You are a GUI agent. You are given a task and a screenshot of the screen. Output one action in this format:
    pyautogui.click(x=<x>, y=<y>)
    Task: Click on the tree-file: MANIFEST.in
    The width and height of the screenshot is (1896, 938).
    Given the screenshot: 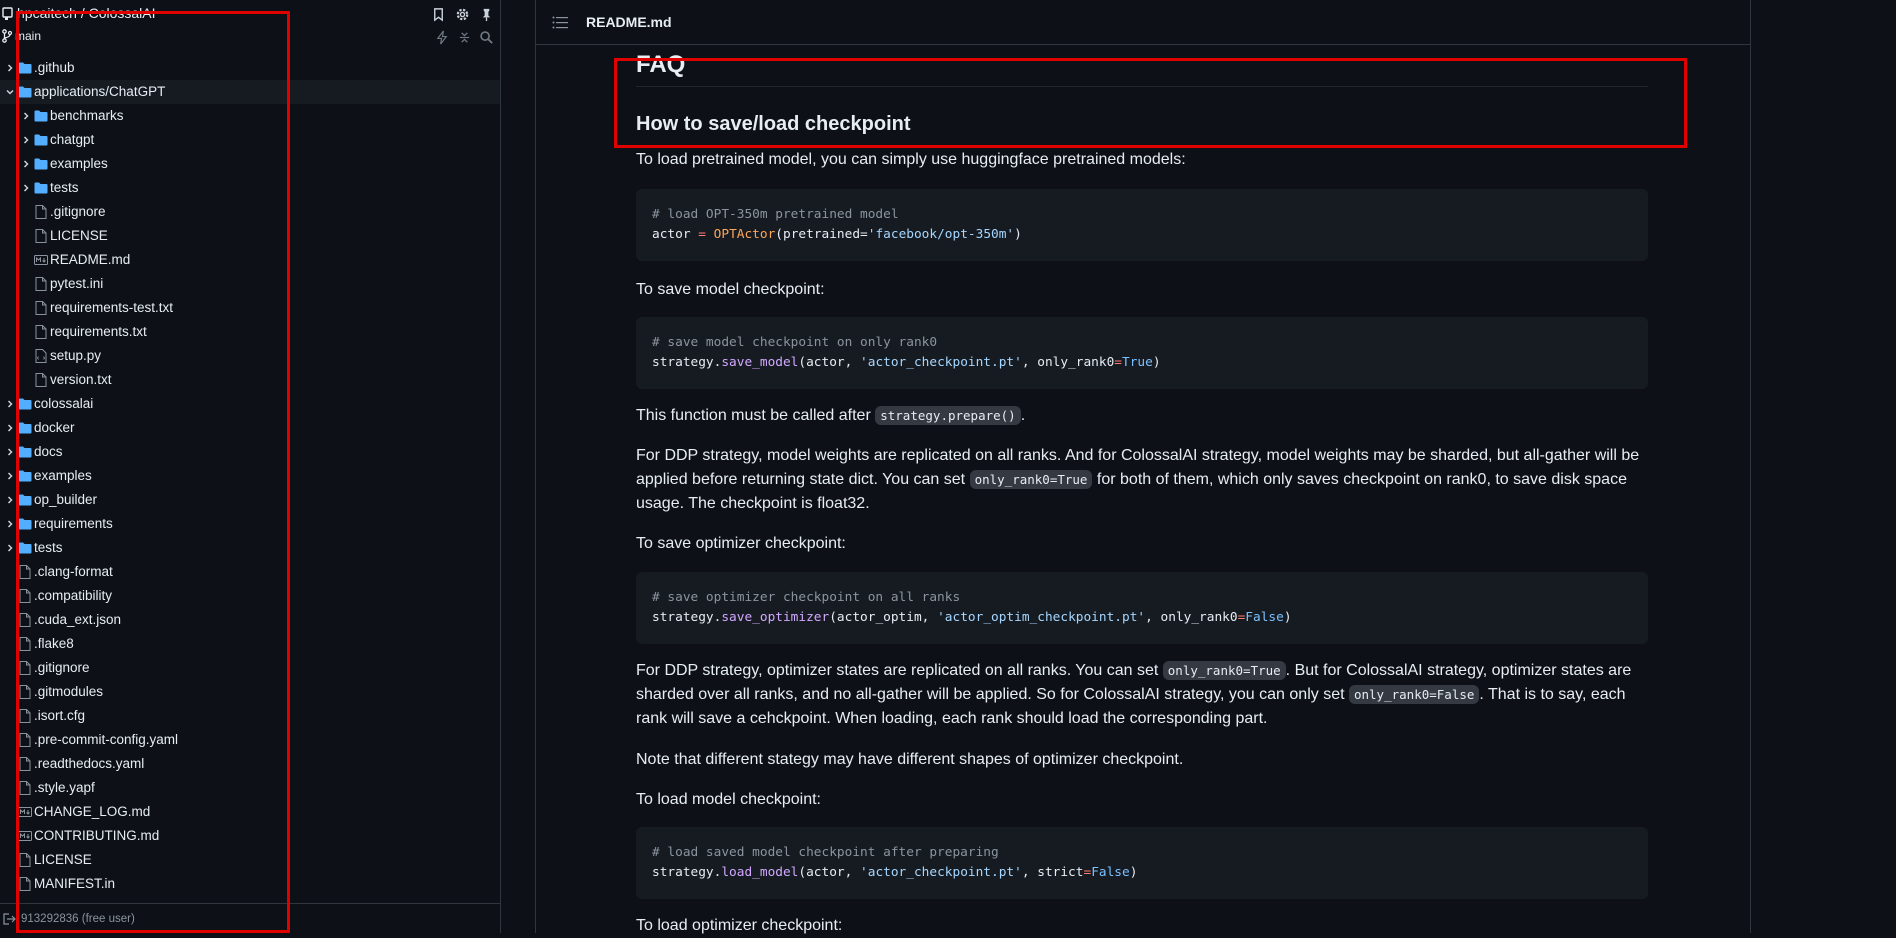 What is the action you would take?
    pyautogui.click(x=250, y=884)
    